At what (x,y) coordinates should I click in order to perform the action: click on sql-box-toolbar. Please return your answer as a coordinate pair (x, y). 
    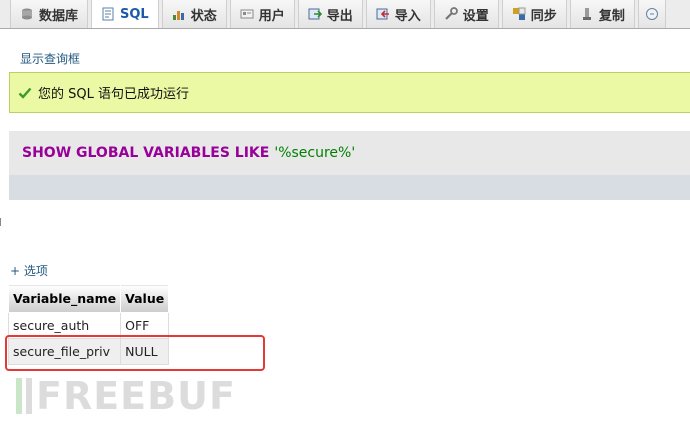
    Looking at the image, I should click on (349, 187).